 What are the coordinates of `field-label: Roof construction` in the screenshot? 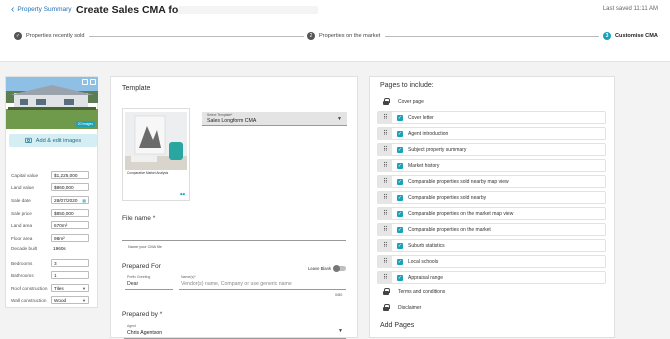 It's located at (29, 288).